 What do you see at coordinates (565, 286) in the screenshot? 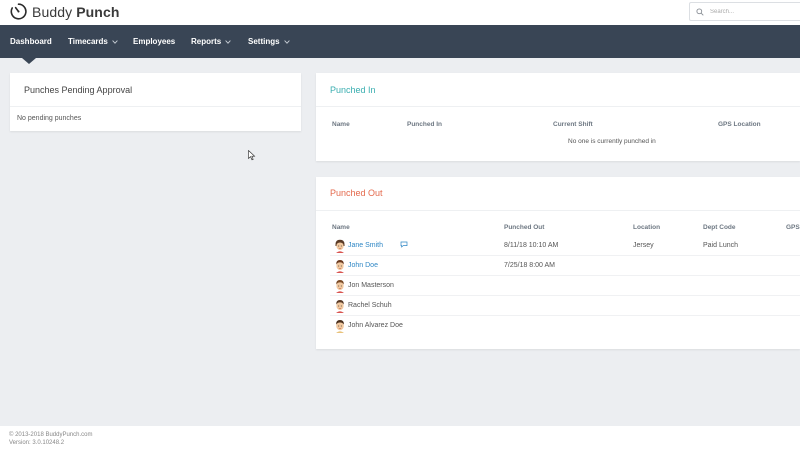
I see `table-row: Jon Masterson` at bounding box center [565, 286].